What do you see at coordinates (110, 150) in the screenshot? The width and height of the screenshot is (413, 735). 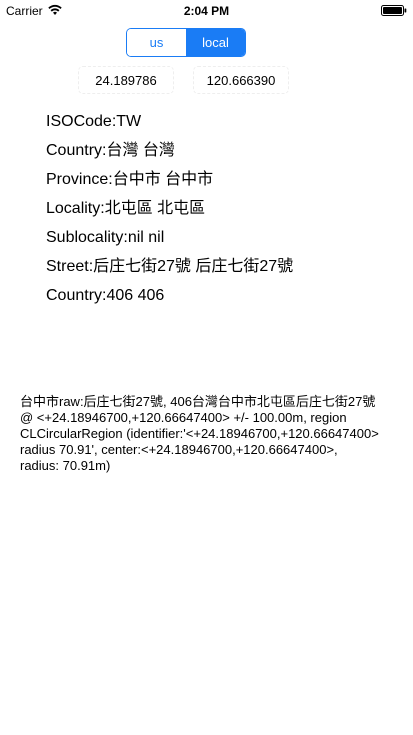 I see `country-label: Country:台灣 台灣` at bounding box center [110, 150].